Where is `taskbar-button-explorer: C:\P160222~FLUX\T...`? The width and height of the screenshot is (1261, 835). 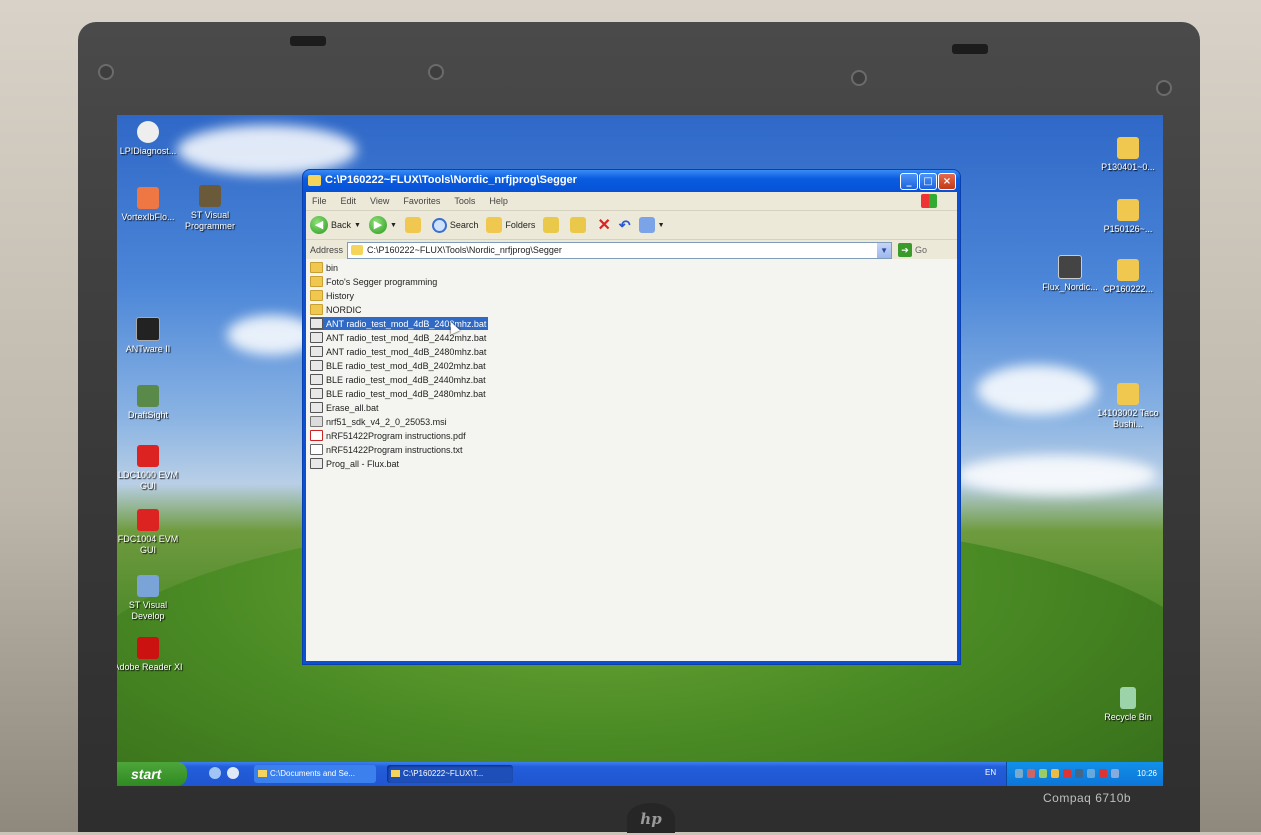 taskbar-button-explorer: C:\P160222~FLUX\T... is located at coordinates (450, 774).